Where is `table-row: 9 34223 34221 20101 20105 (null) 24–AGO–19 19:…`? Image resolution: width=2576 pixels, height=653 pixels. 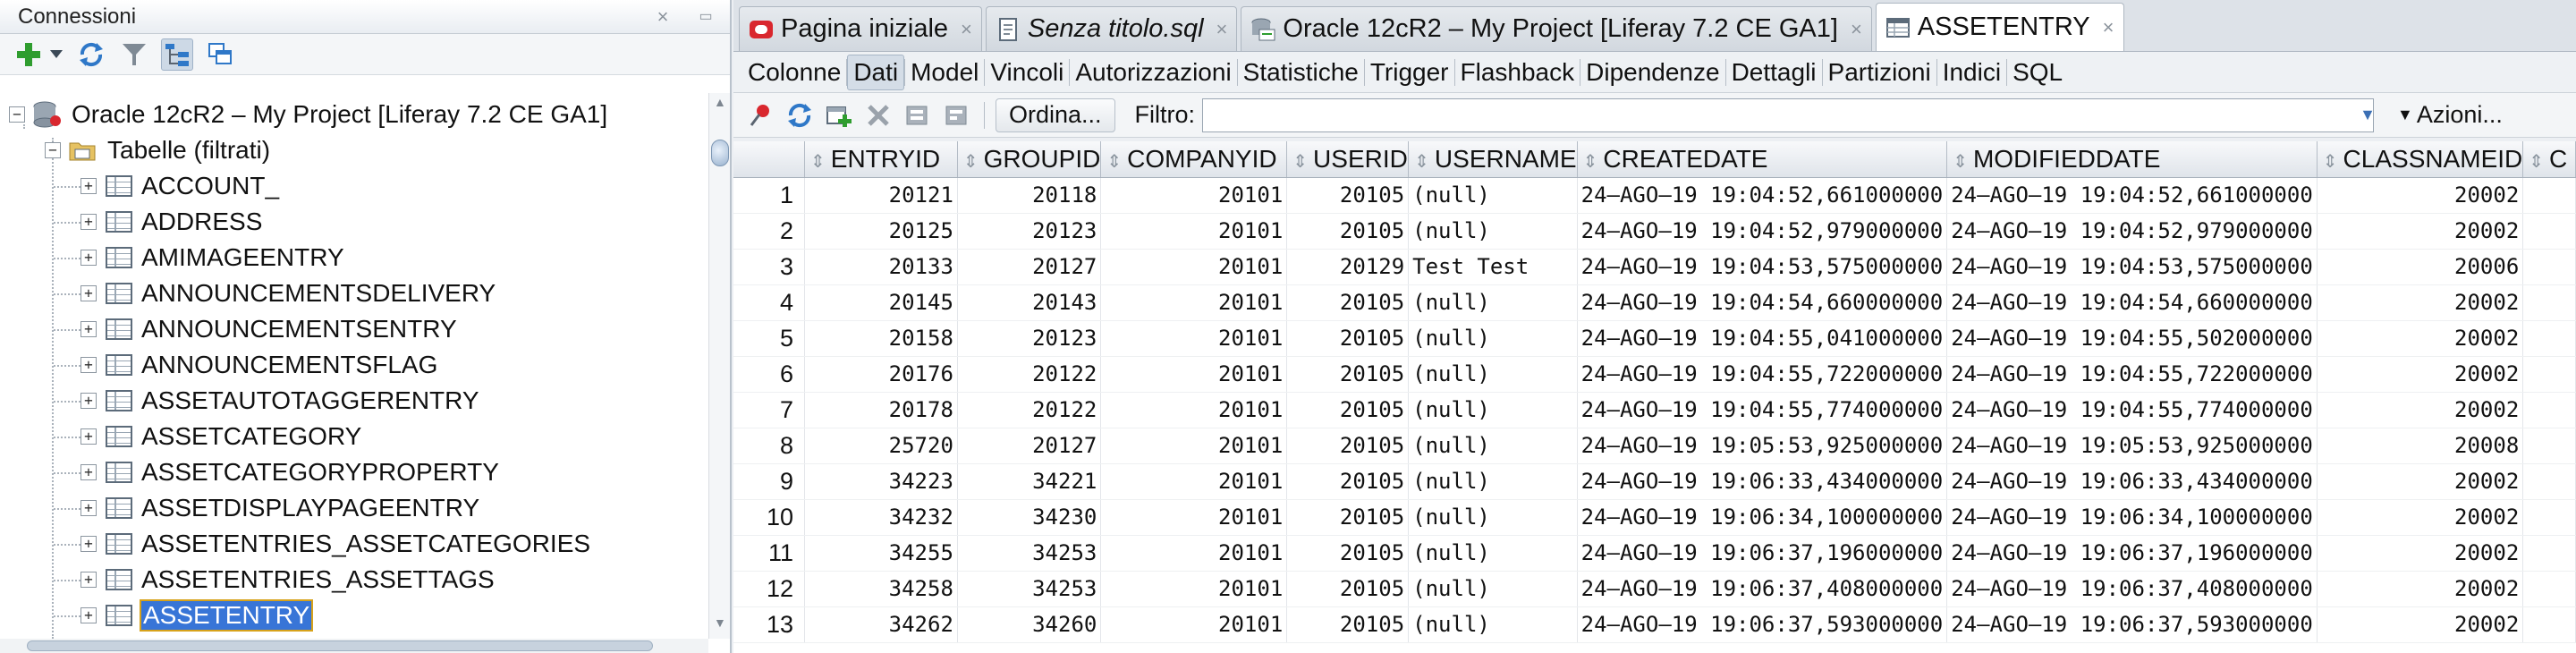
table-row: 9 34223 34221 20101 20105 (null) 24–AGO–19 19:… is located at coordinates (1654, 482).